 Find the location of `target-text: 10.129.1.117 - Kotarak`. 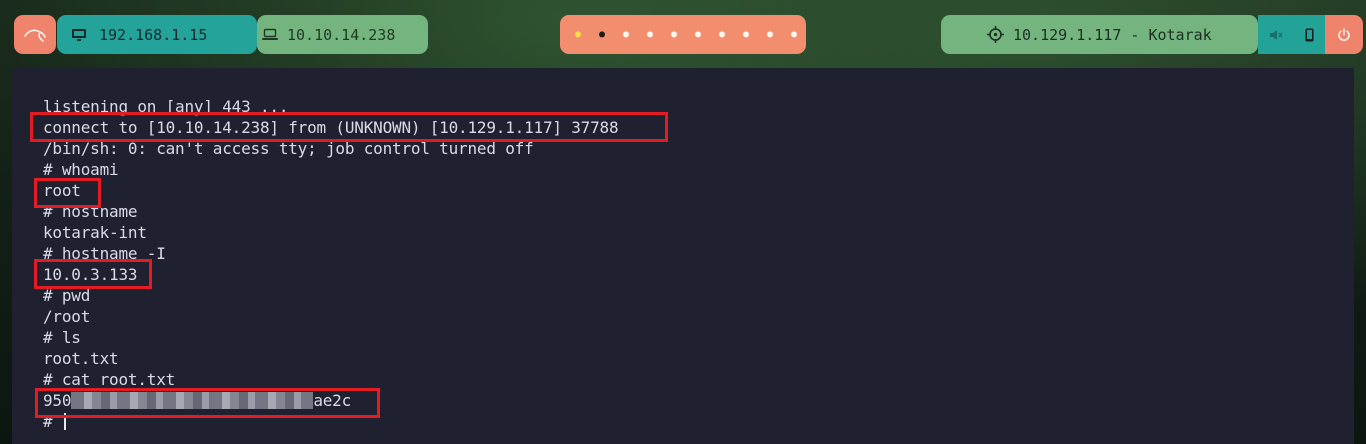

target-text: 10.129.1.117 - Kotarak is located at coordinates (1112, 34).